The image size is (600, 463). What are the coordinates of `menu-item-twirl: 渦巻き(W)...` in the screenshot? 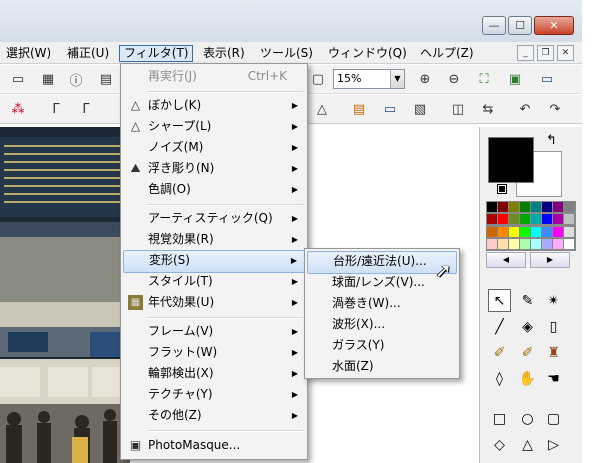 It's located at (382, 303).